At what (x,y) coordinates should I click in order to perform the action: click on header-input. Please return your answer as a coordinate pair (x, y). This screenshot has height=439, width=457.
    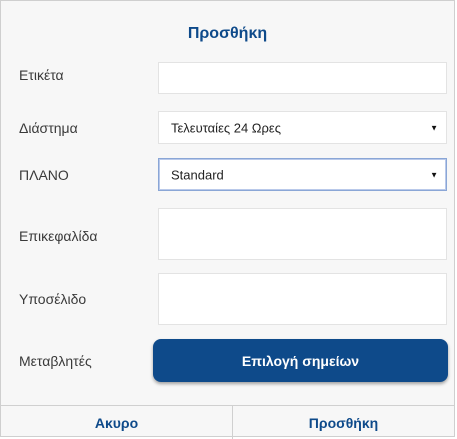
    Looking at the image, I should click on (302, 234).